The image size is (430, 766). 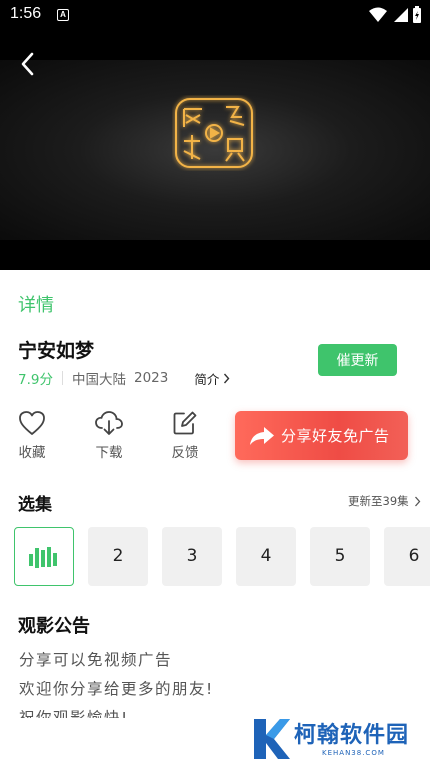 What do you see at coordinates (32, 435) in the screenshot?
I see `favorite-button: 收藏` at bounding box center [32, 435].